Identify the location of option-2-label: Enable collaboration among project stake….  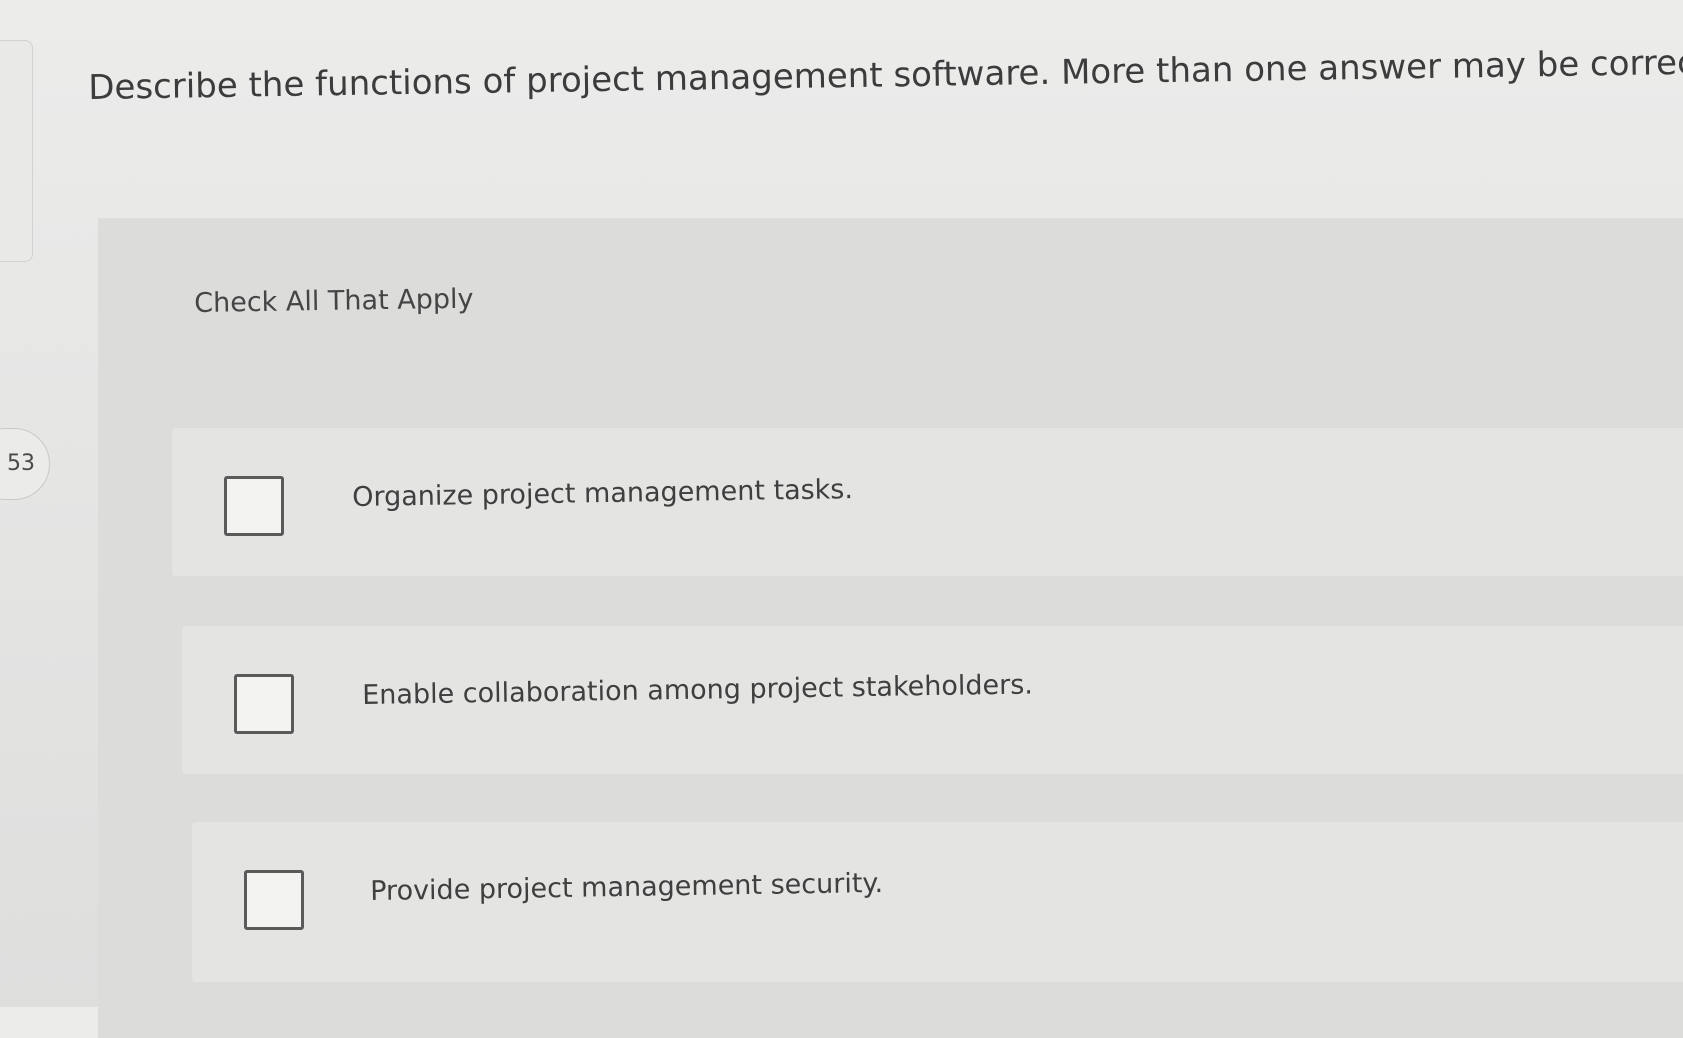
(697, 690).